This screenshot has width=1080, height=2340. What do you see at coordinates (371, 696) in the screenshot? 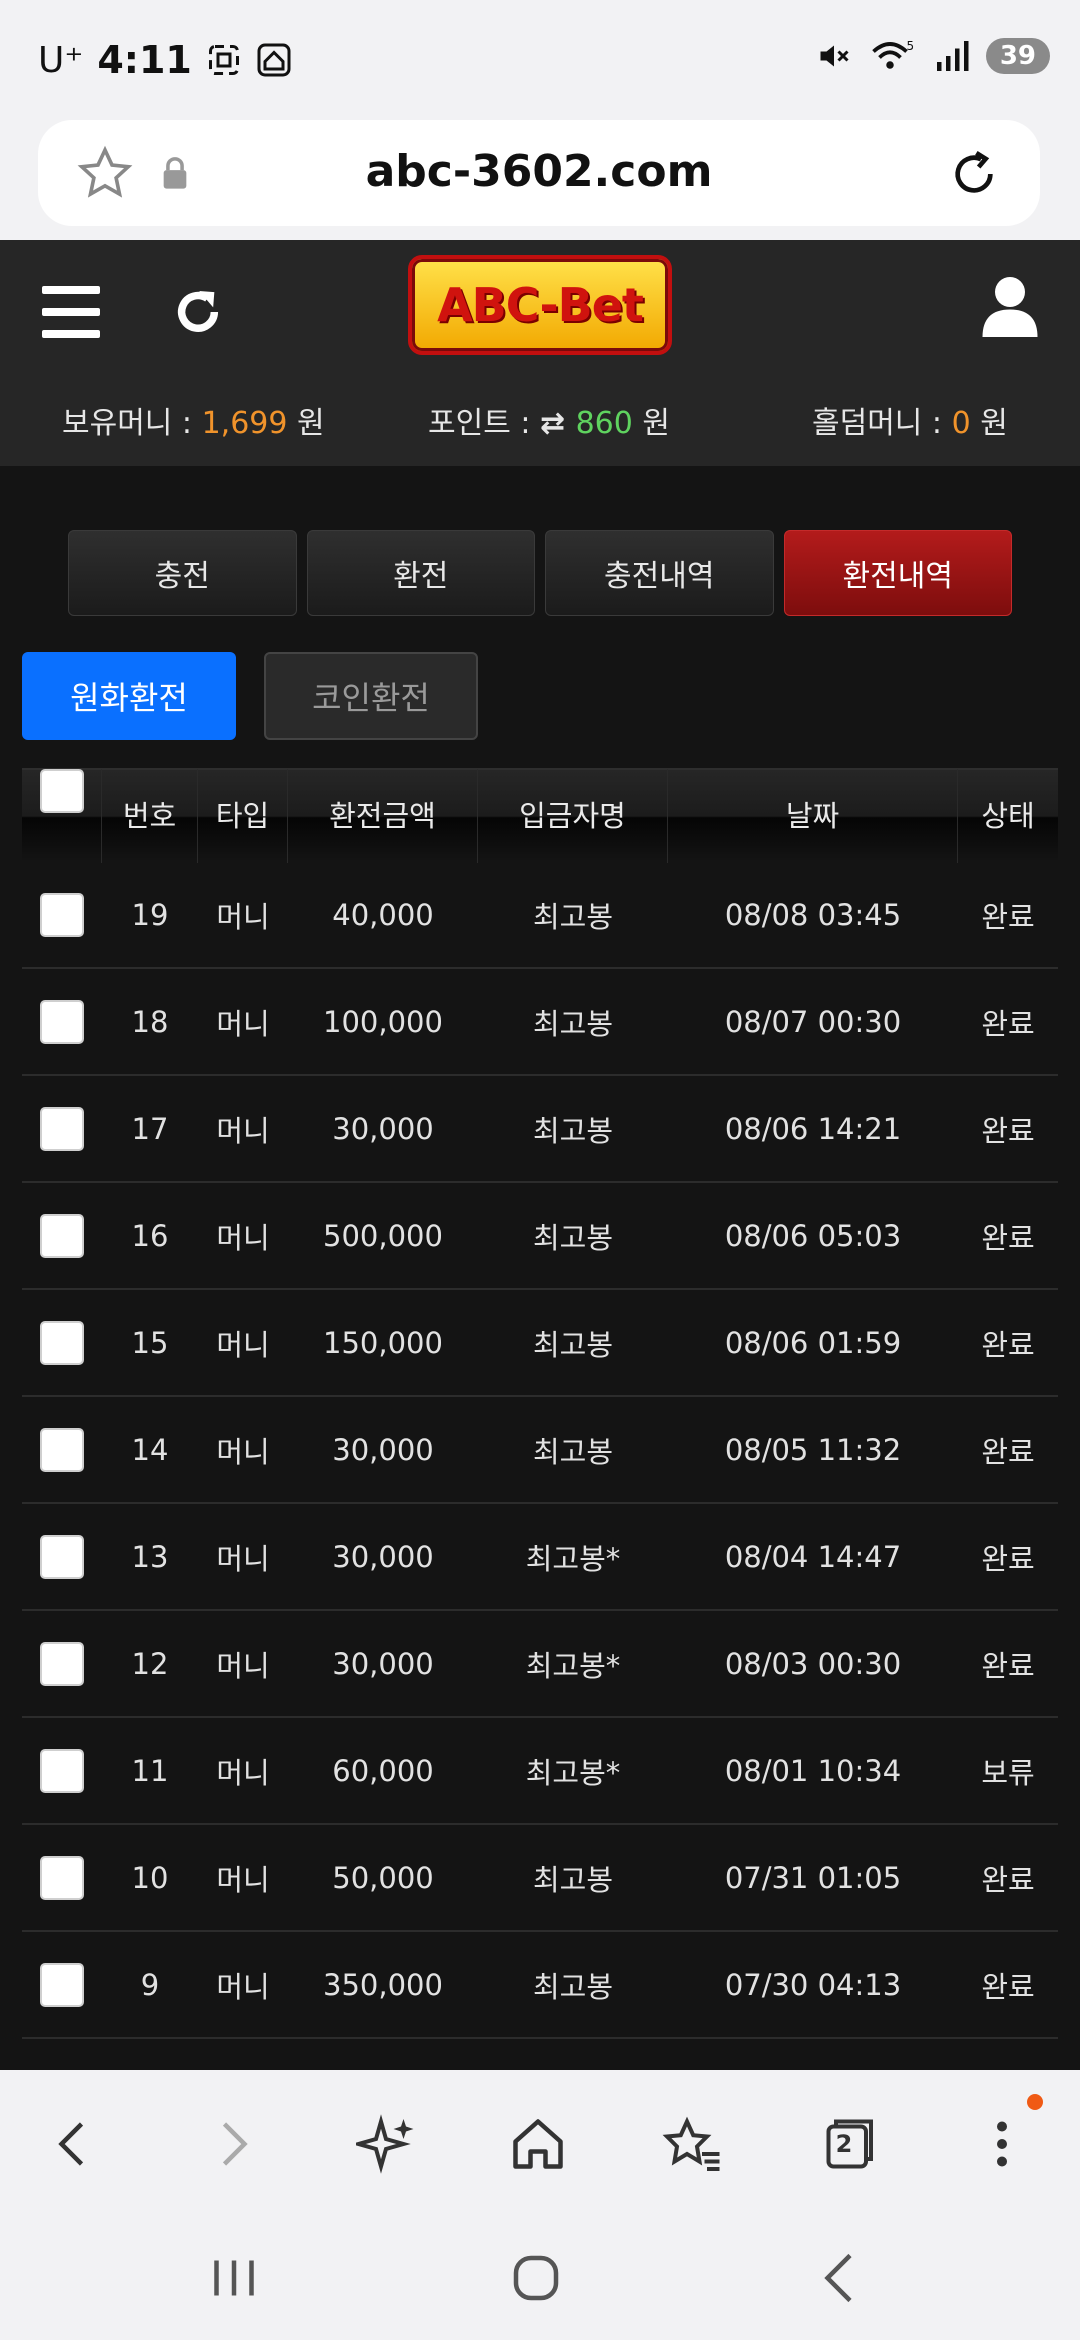
I see `subtab-coin-exchange: 코인환전` at bounding box center [371, 696].